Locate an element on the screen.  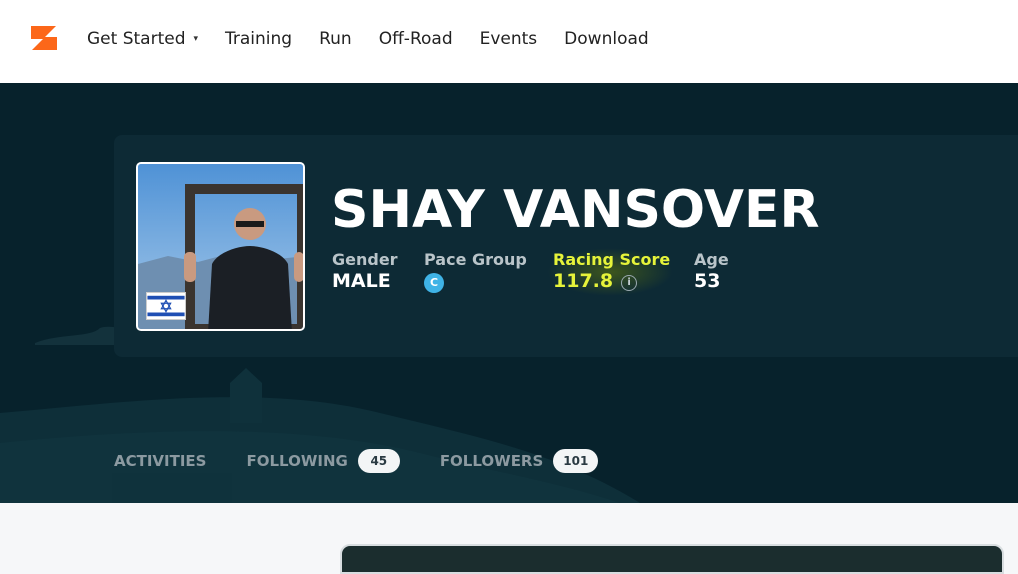
nav-item-run: Run is located at coordinates (335, 39).